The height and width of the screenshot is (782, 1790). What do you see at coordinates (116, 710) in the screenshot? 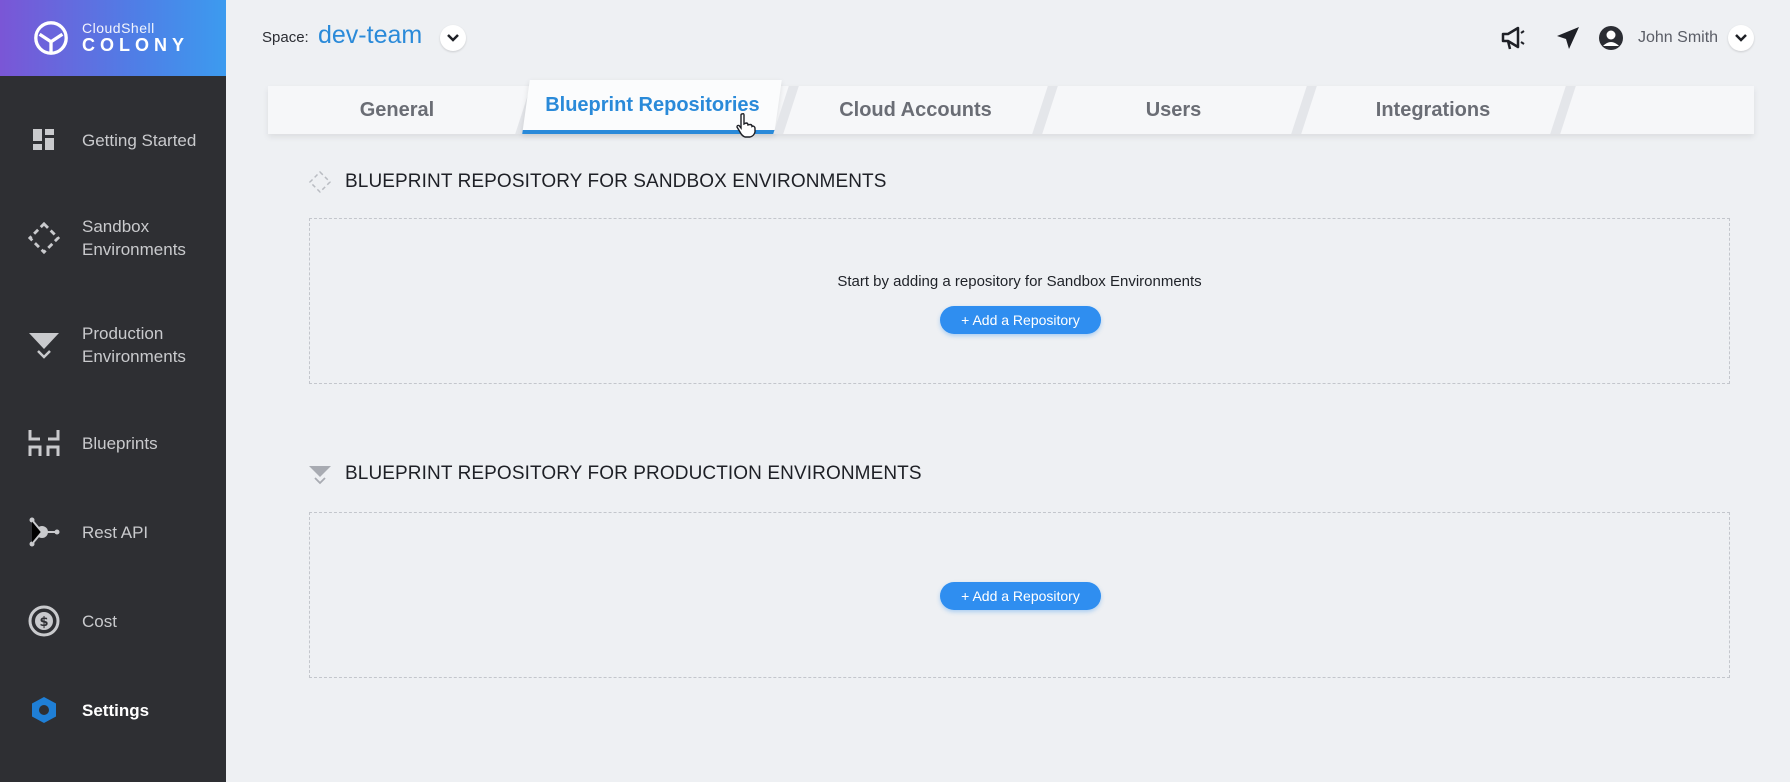
I see `sidebar-item-label: Settings` at bounding box center [116, 710].